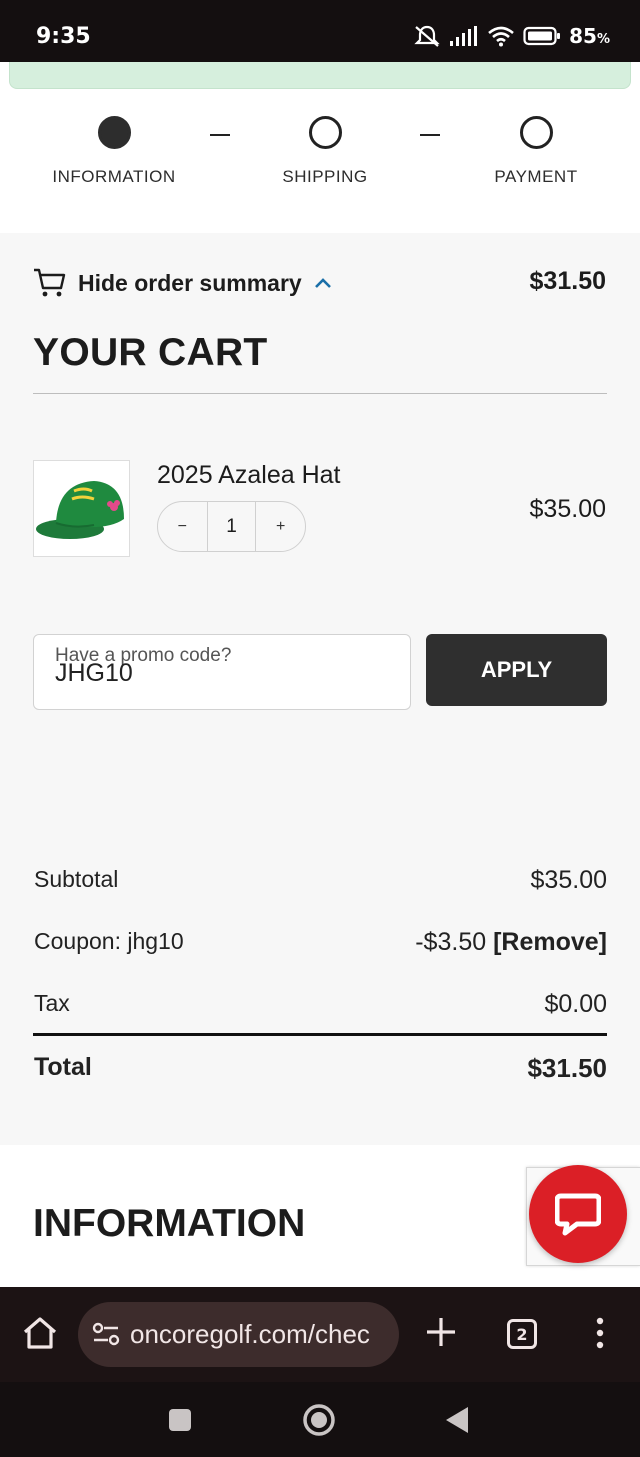  I want to click on step-shipping: SHIPPING, so click(325, 147).